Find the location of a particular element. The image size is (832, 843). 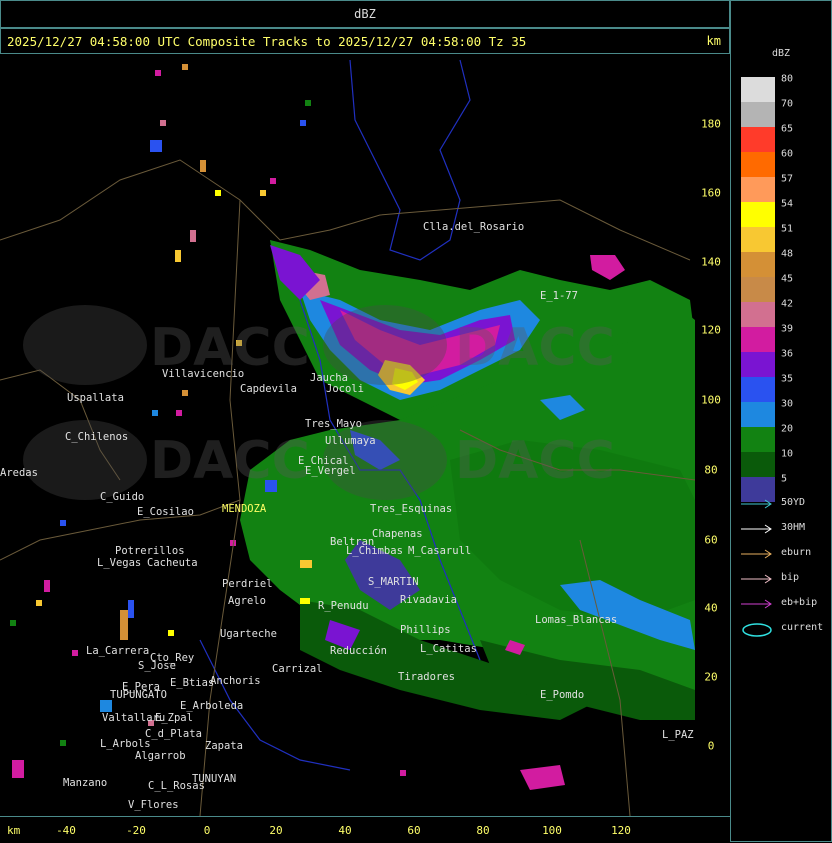

place-label: E_1-77 is located at coordinates (559, 296).